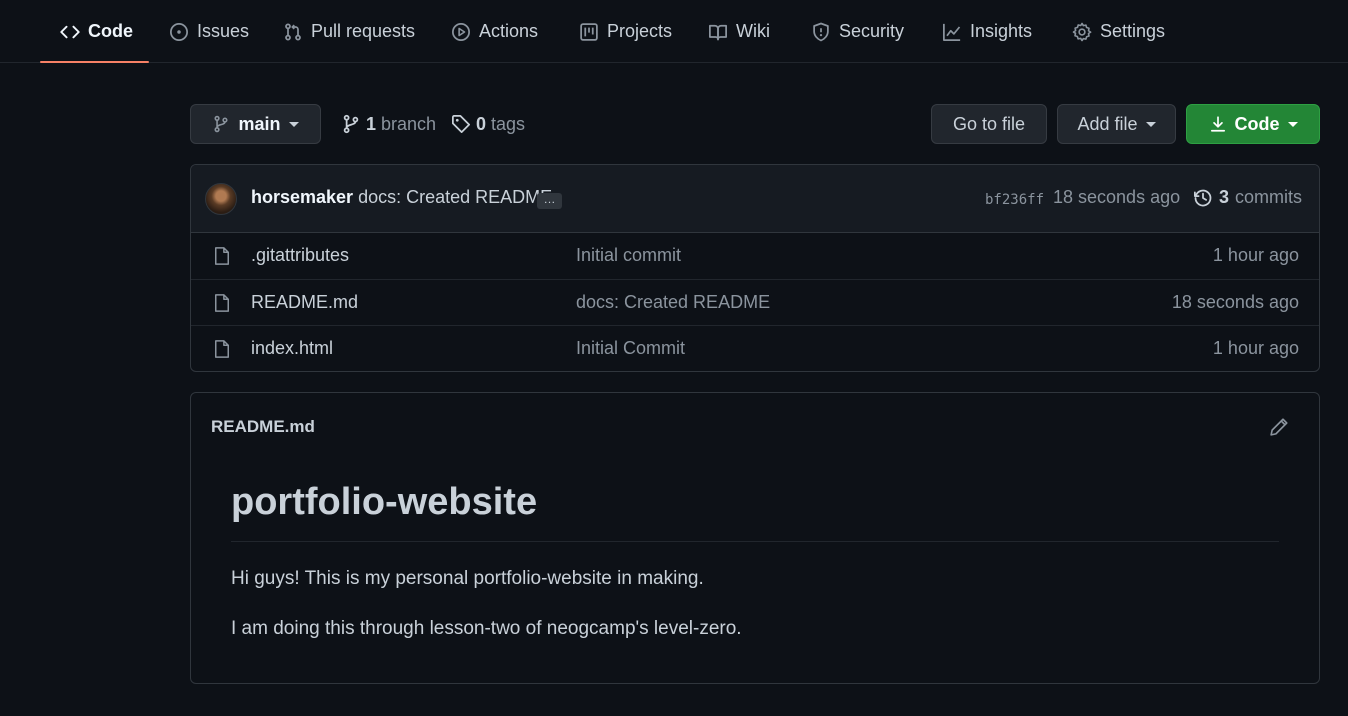 This screenshot has width=1348, height=716. I want to click on branch-count: 1, so click(371, 123).